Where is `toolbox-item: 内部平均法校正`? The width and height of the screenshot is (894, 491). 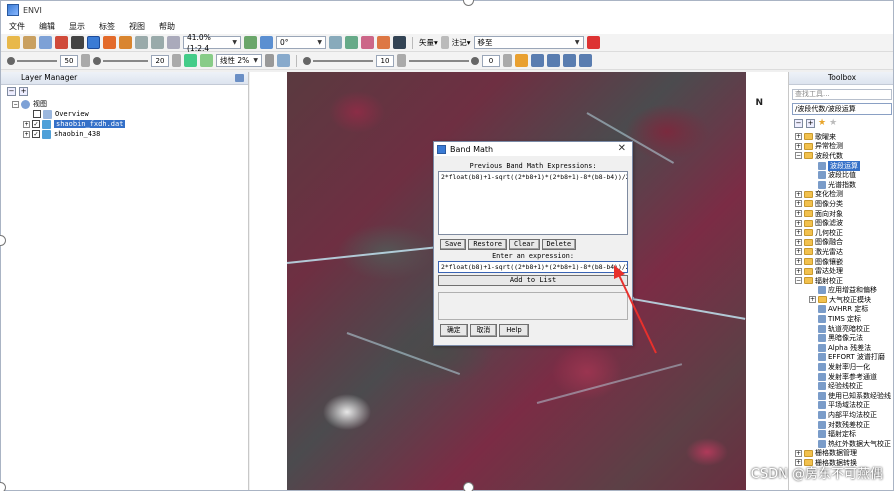 toolbox-item: 内部平均法校正 is located at coordinates (841, 415).